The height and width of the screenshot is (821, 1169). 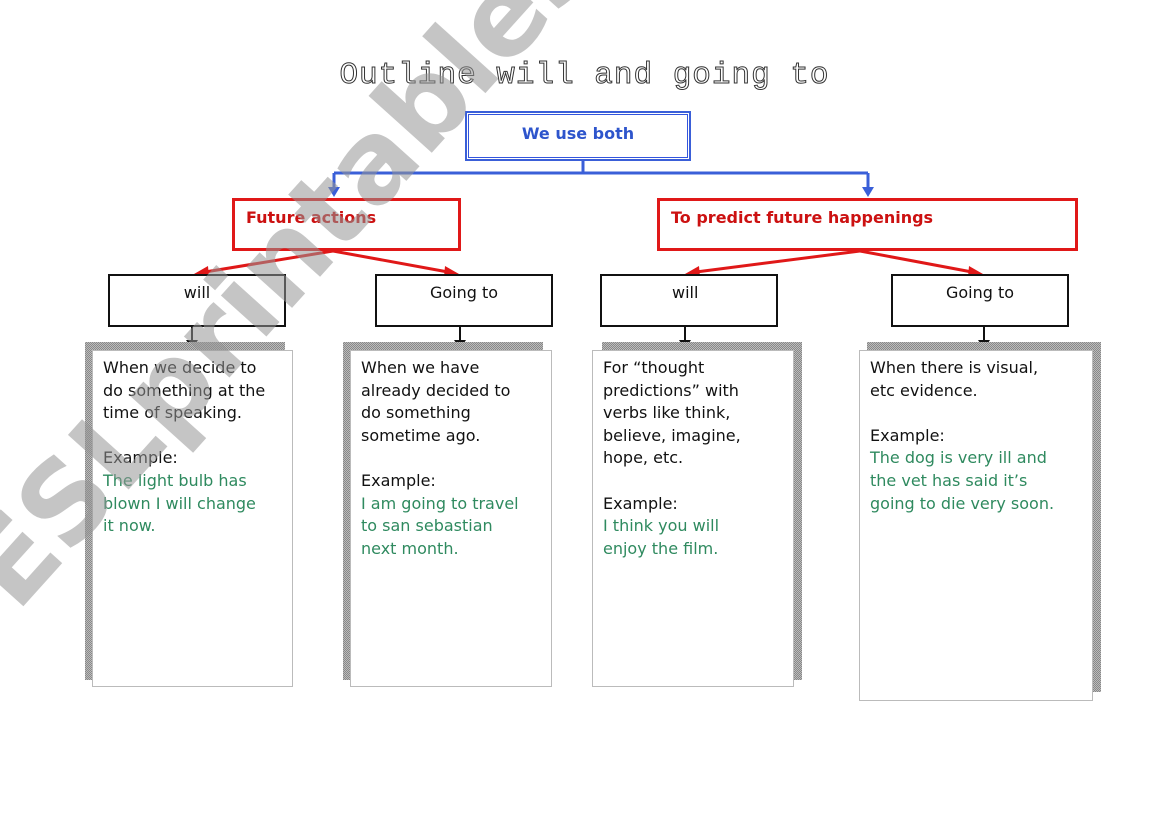 What do you see at coordinates (427, 526) in the screenshot?
I see `text-line: to san sebastian` at bounding box center [427, 526].